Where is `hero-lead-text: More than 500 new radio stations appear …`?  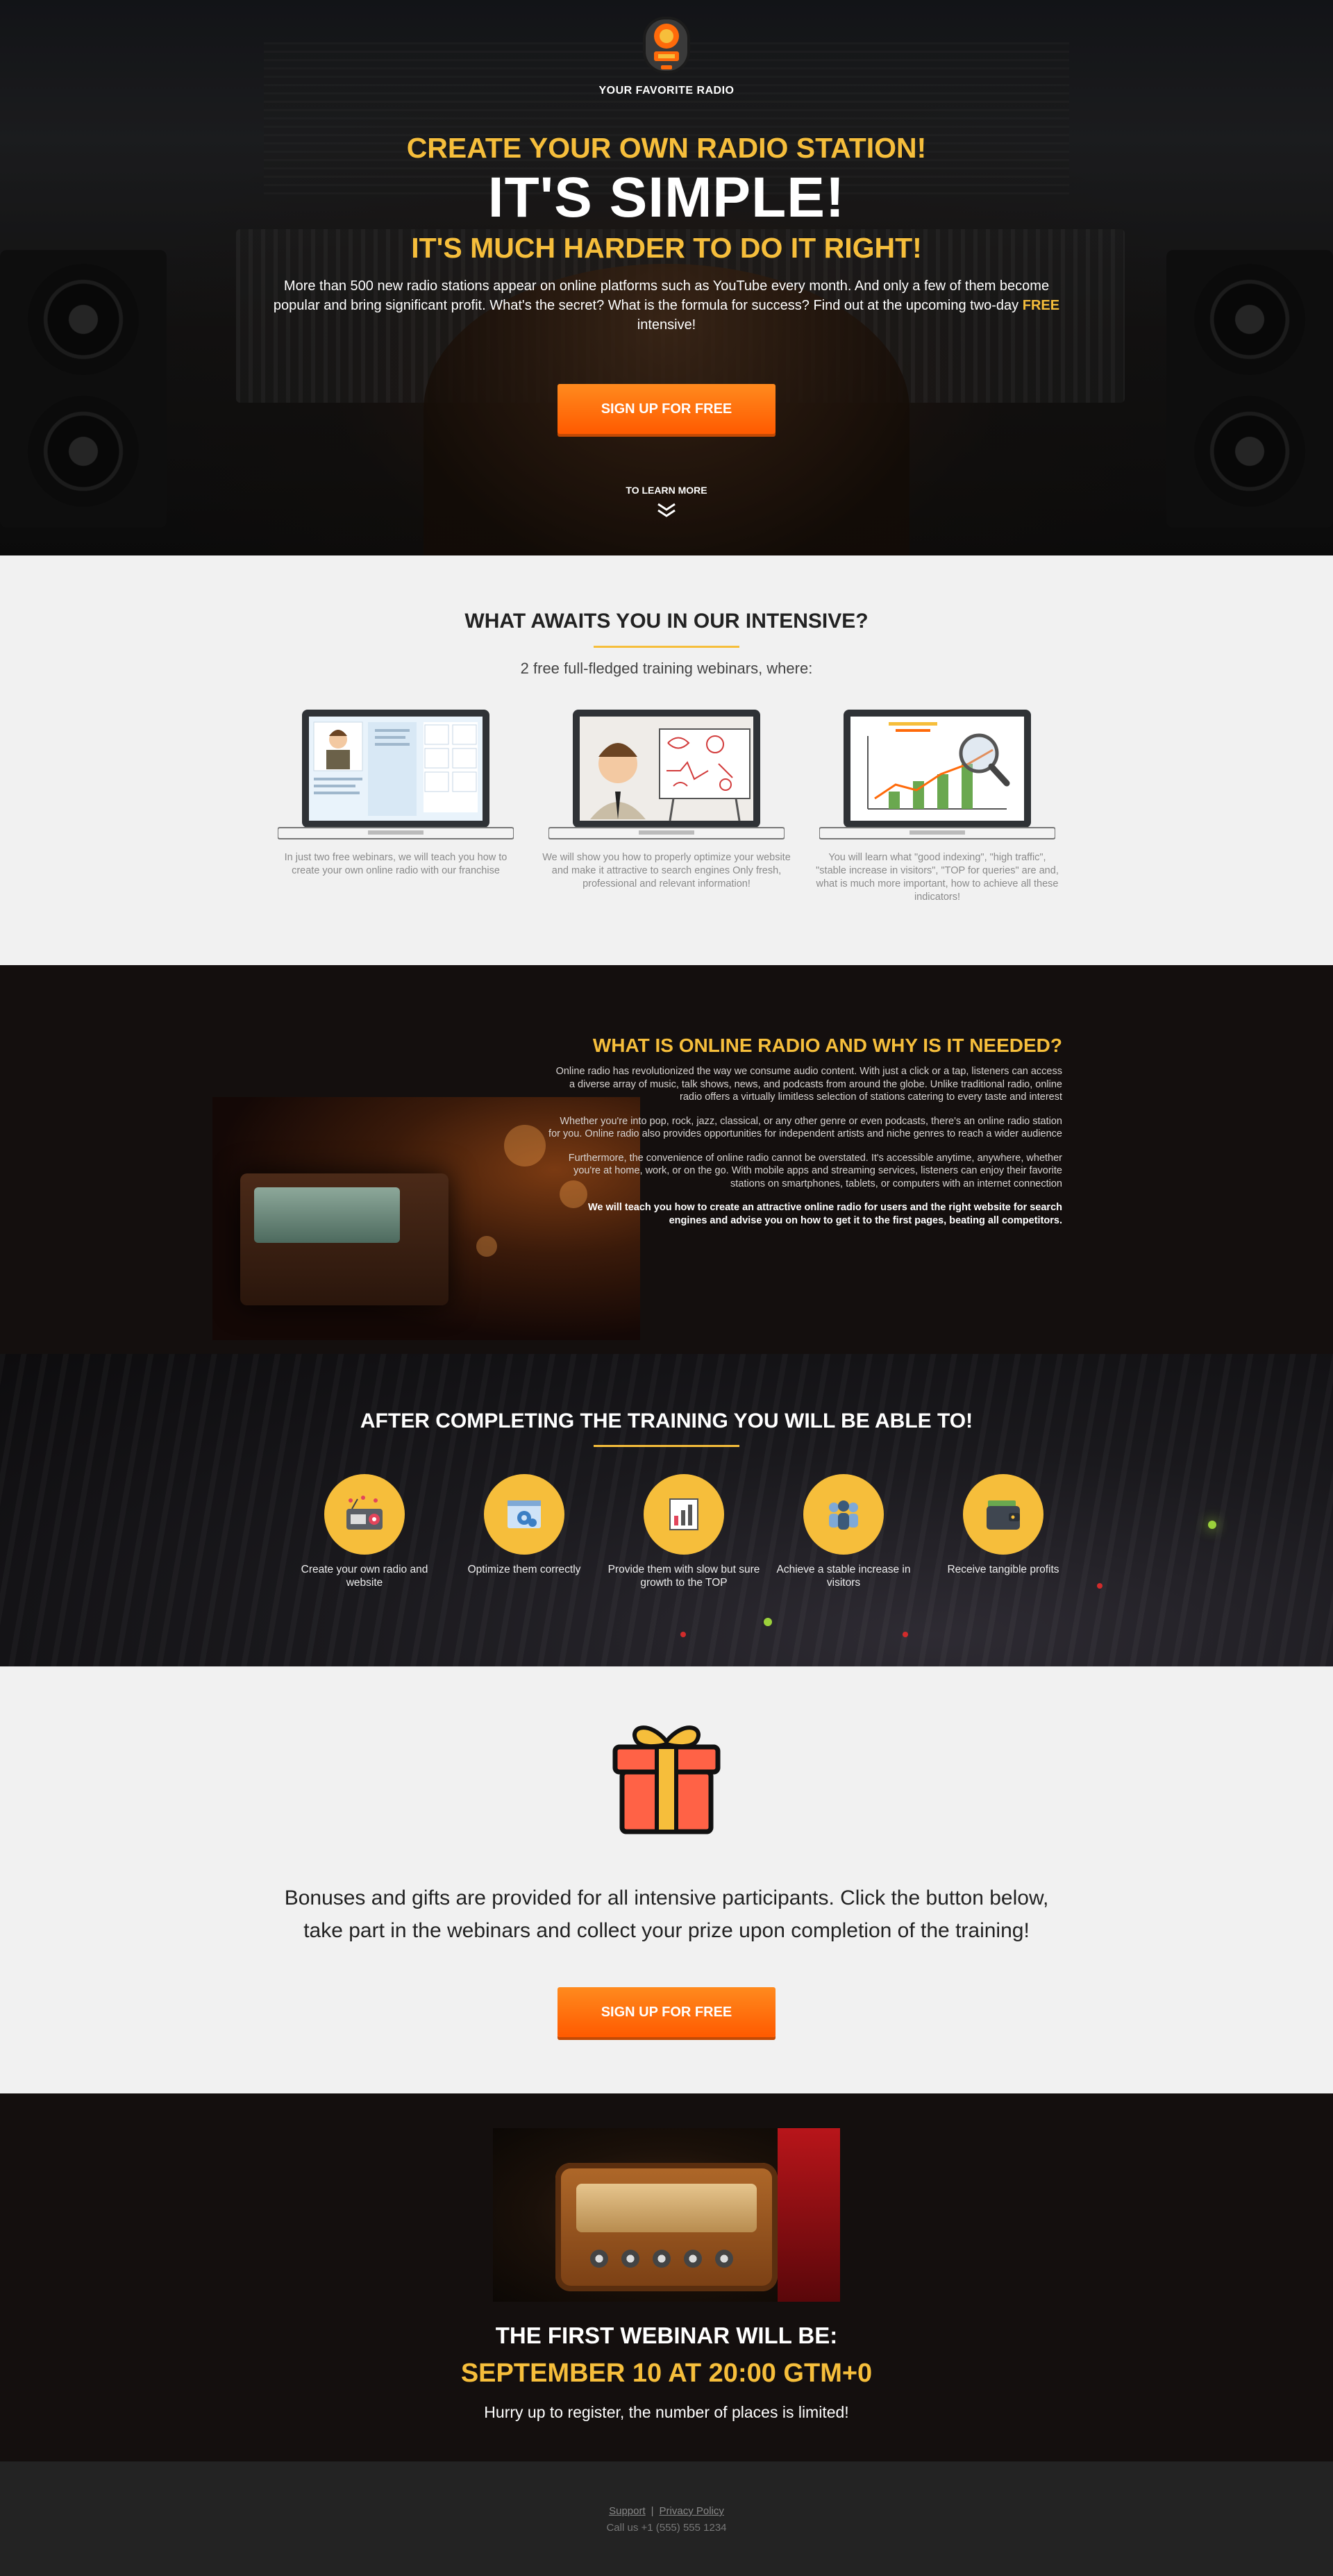 hero-lead-text: More than 500 new radio stations appear … is located at coordinates (661, 295).